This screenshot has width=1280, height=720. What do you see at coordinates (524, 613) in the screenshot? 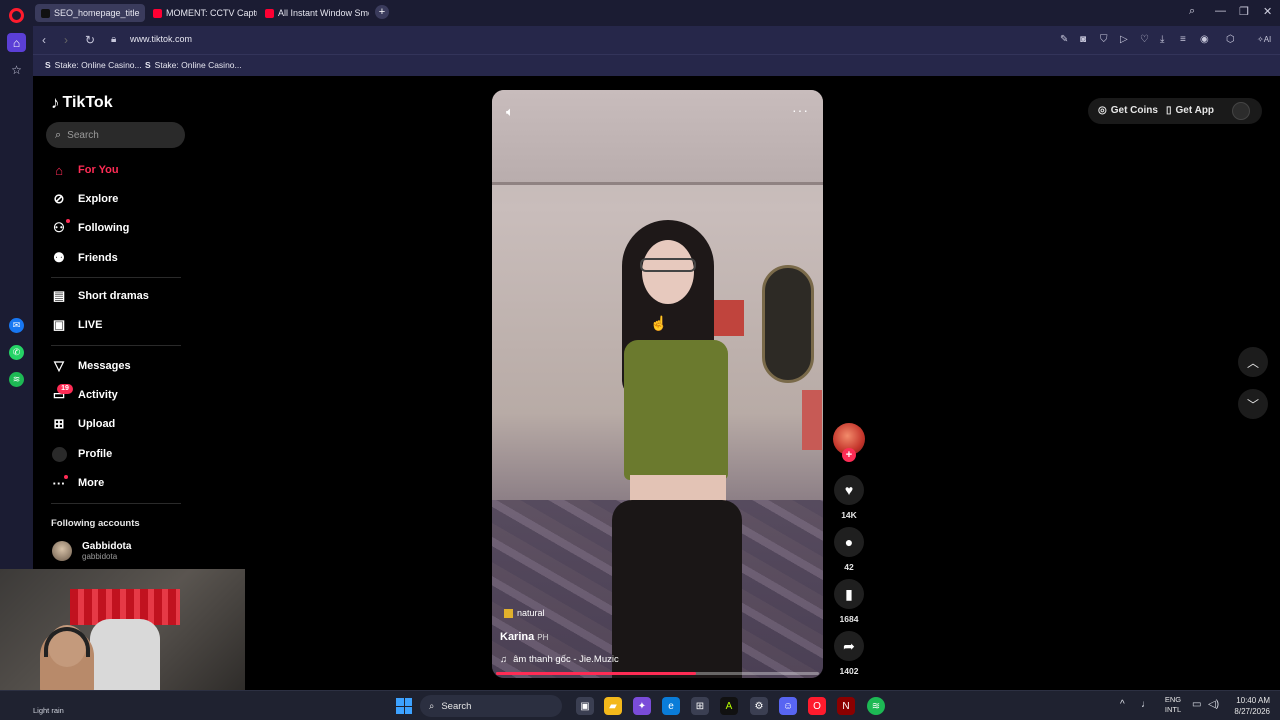
I see `video-tag: natural` at bounding box center [524, 613].